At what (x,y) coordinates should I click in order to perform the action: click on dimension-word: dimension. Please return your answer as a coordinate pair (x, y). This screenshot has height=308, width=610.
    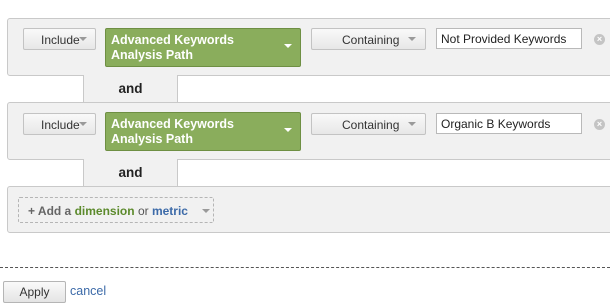
    Looking at the image, I should click on (104, 211).